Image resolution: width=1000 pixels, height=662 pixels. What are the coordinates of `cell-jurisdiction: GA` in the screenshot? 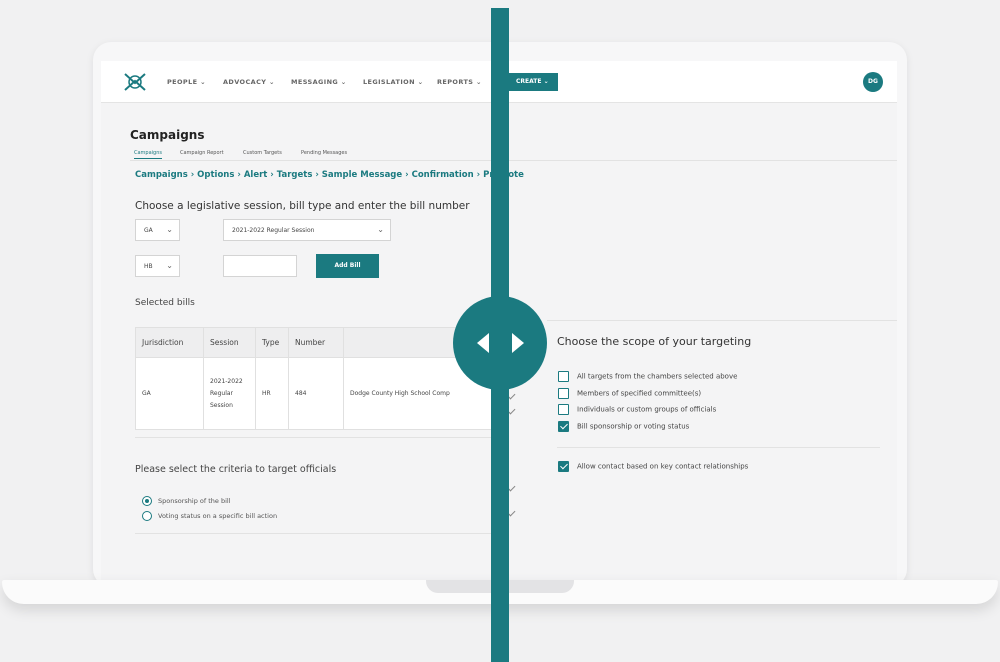 It's located at (169, 393).